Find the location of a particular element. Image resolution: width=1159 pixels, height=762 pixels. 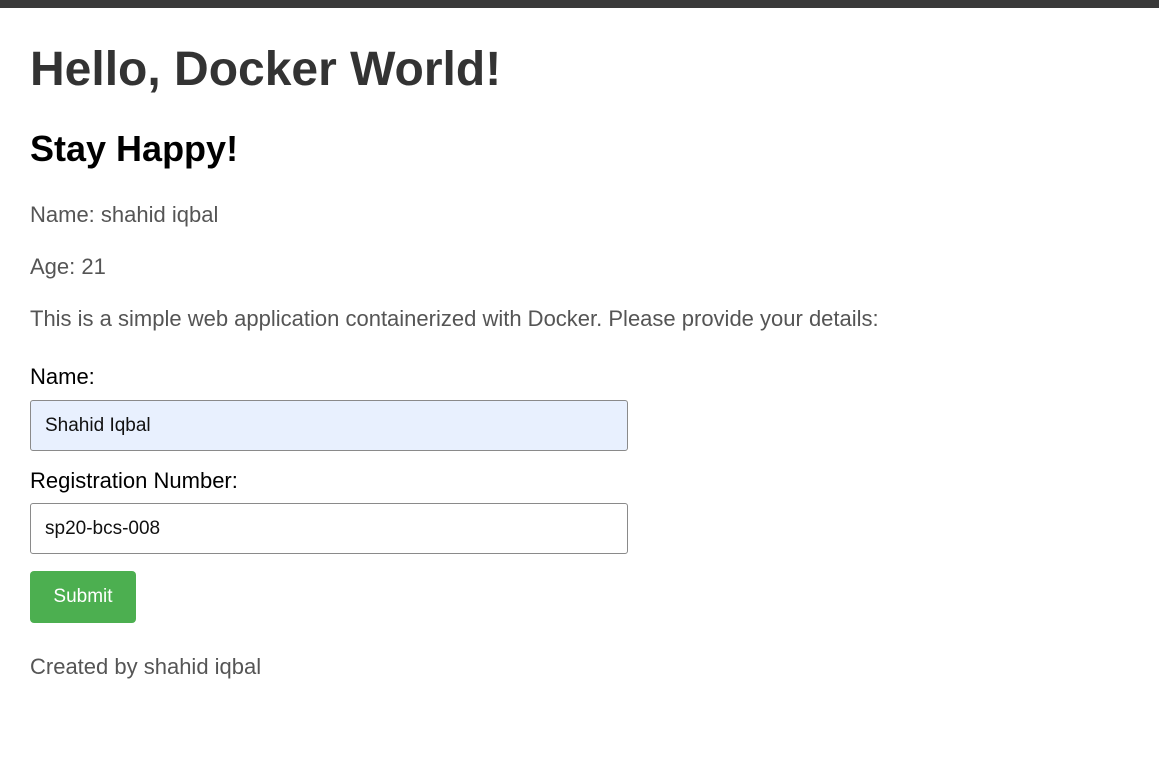

browser-top-bar is located at coordinates (579, 4).